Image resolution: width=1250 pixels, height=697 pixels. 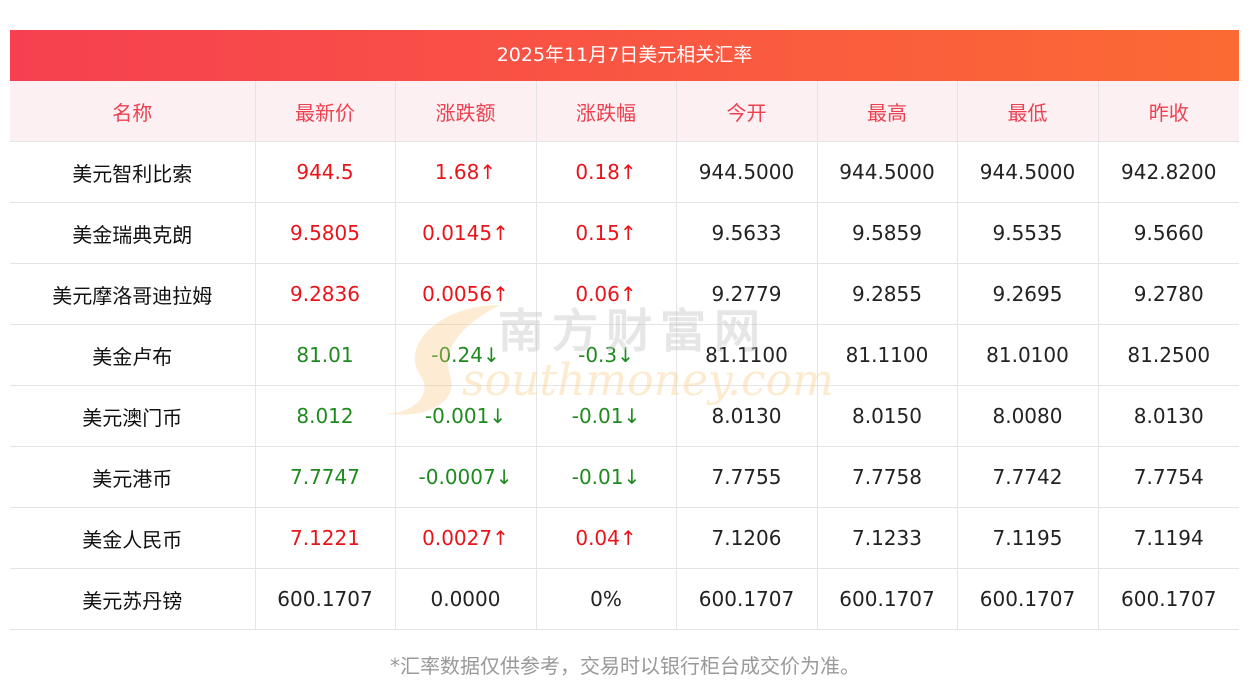 What do you see at coordinates (325, 111) in the screenshot?
I see `column-header-latest: 最新价` at bounding box center [325, 111].